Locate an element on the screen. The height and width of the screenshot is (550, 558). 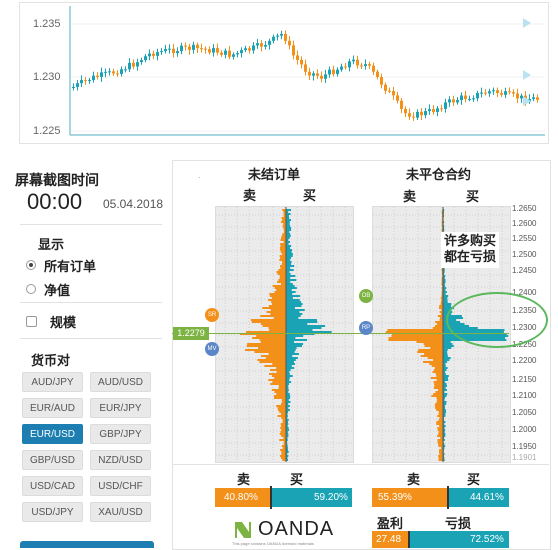
pair-button-aud-jpy: AUD/JPY is located at coordinates (52, 382).